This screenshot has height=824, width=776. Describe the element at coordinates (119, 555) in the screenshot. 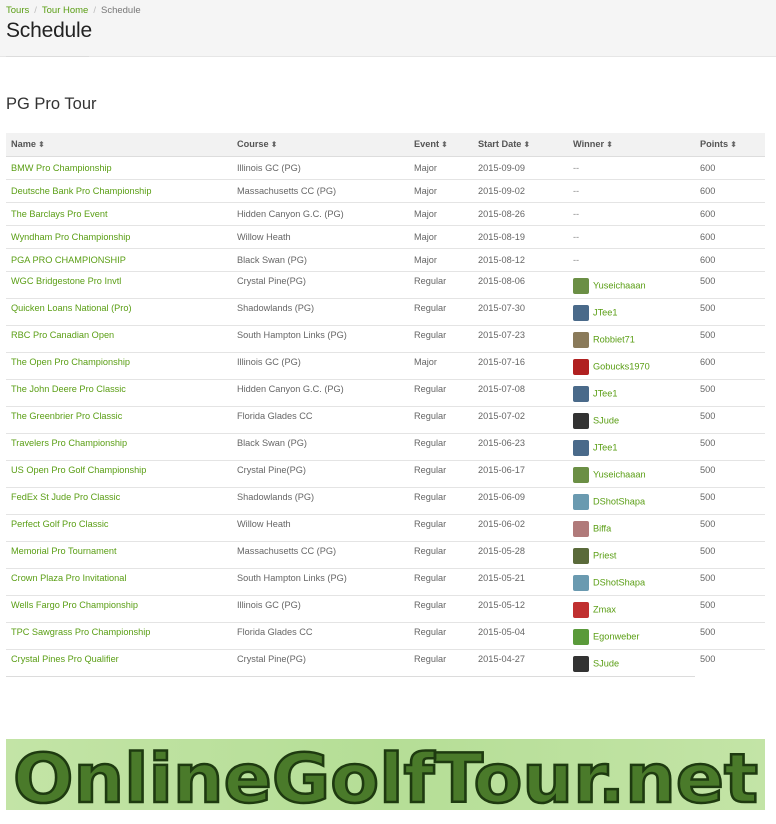

I see `tournament-name: Memorial Pro Tournament` at that location.